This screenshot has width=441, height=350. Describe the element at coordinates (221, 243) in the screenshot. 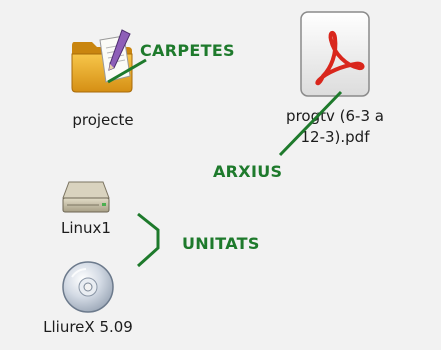

I see `annotation-units: UNITATS` at that location.